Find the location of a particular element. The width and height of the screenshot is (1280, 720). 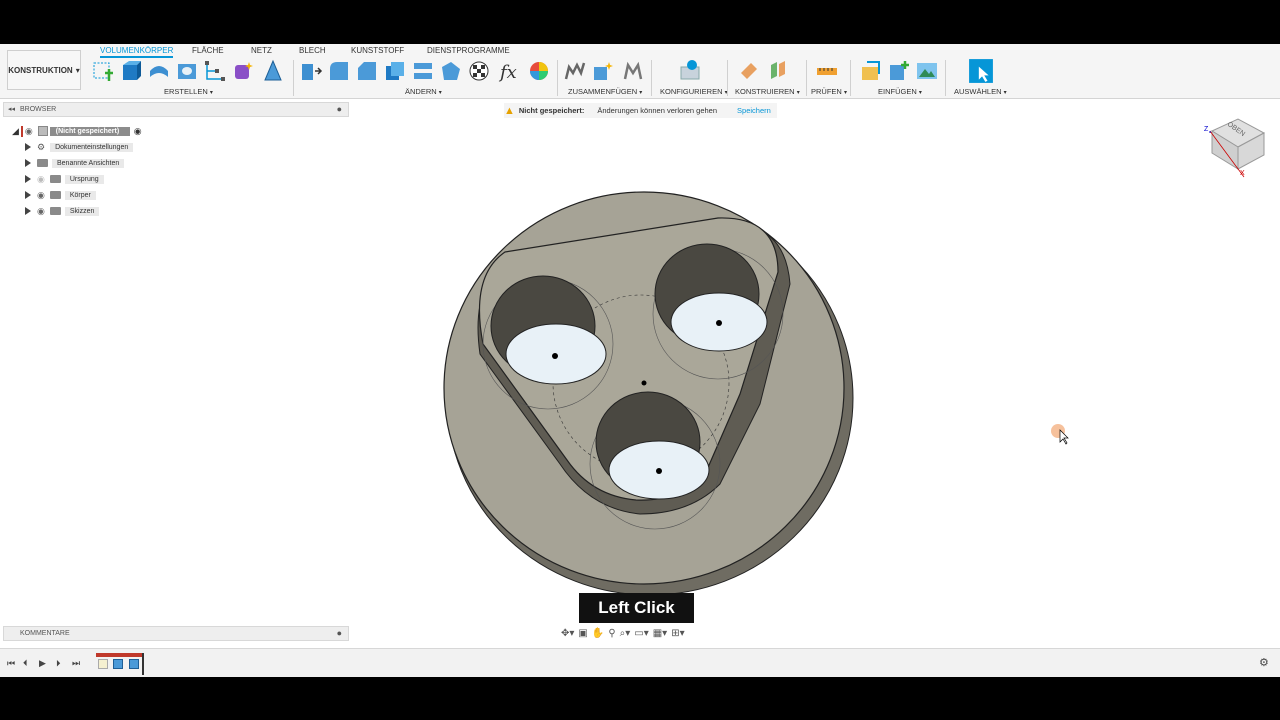

appearance-icon is located at coordinates (479, 71).